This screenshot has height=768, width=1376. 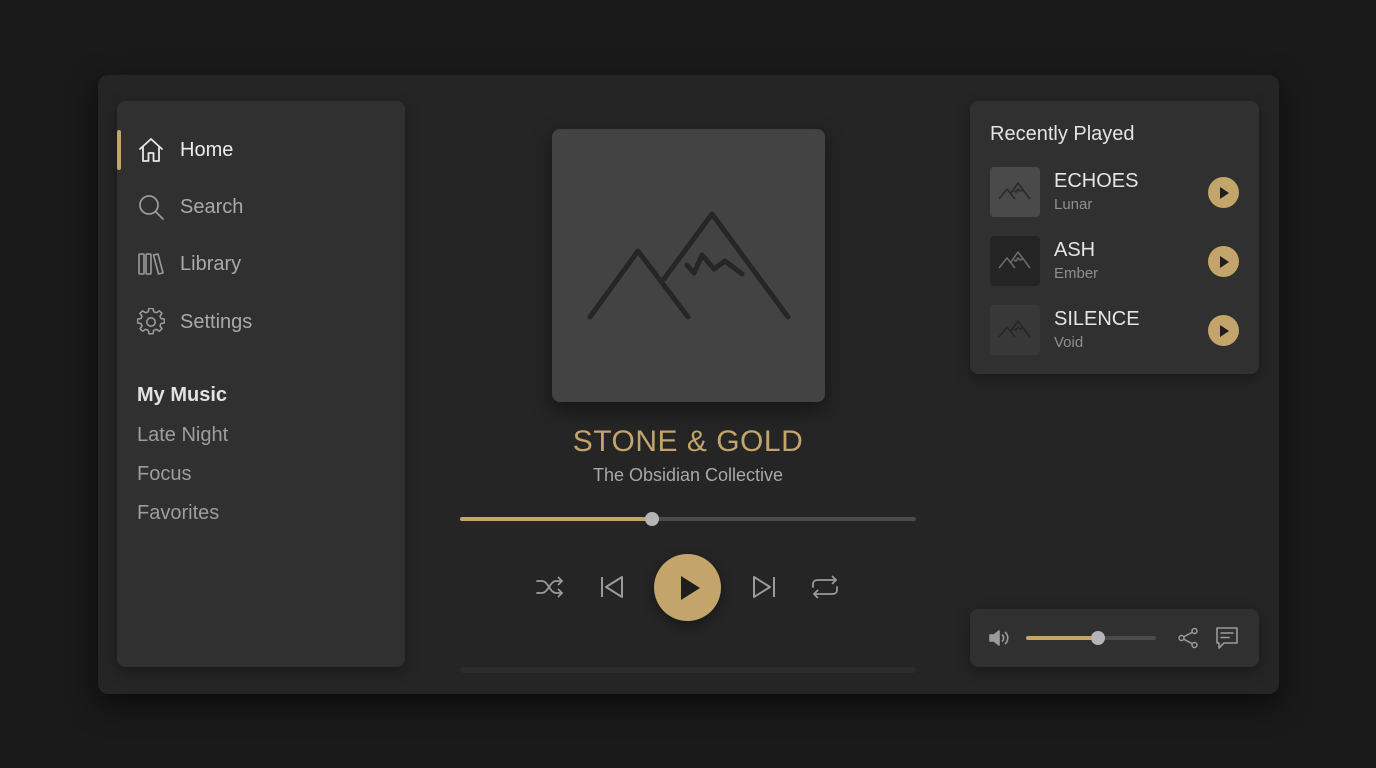 I want to click on library-icon, so click(x=151, y=264).